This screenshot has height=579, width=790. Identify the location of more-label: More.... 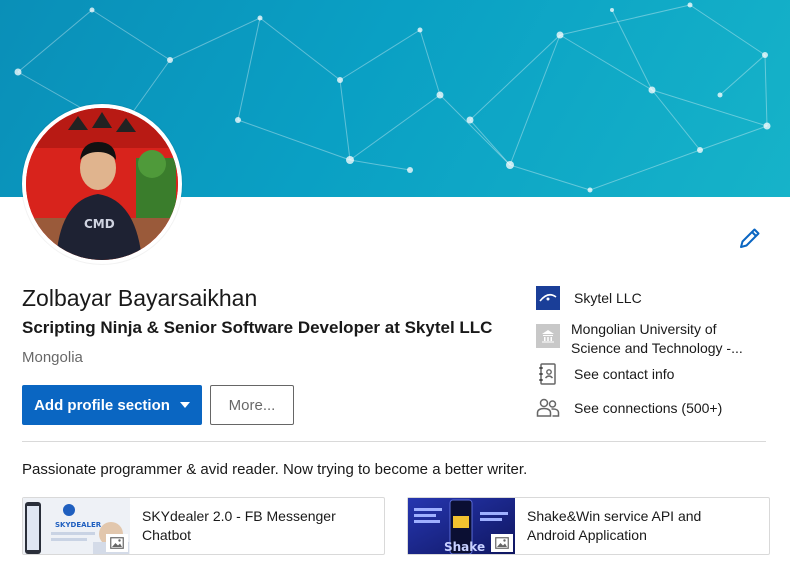
(252, 405).